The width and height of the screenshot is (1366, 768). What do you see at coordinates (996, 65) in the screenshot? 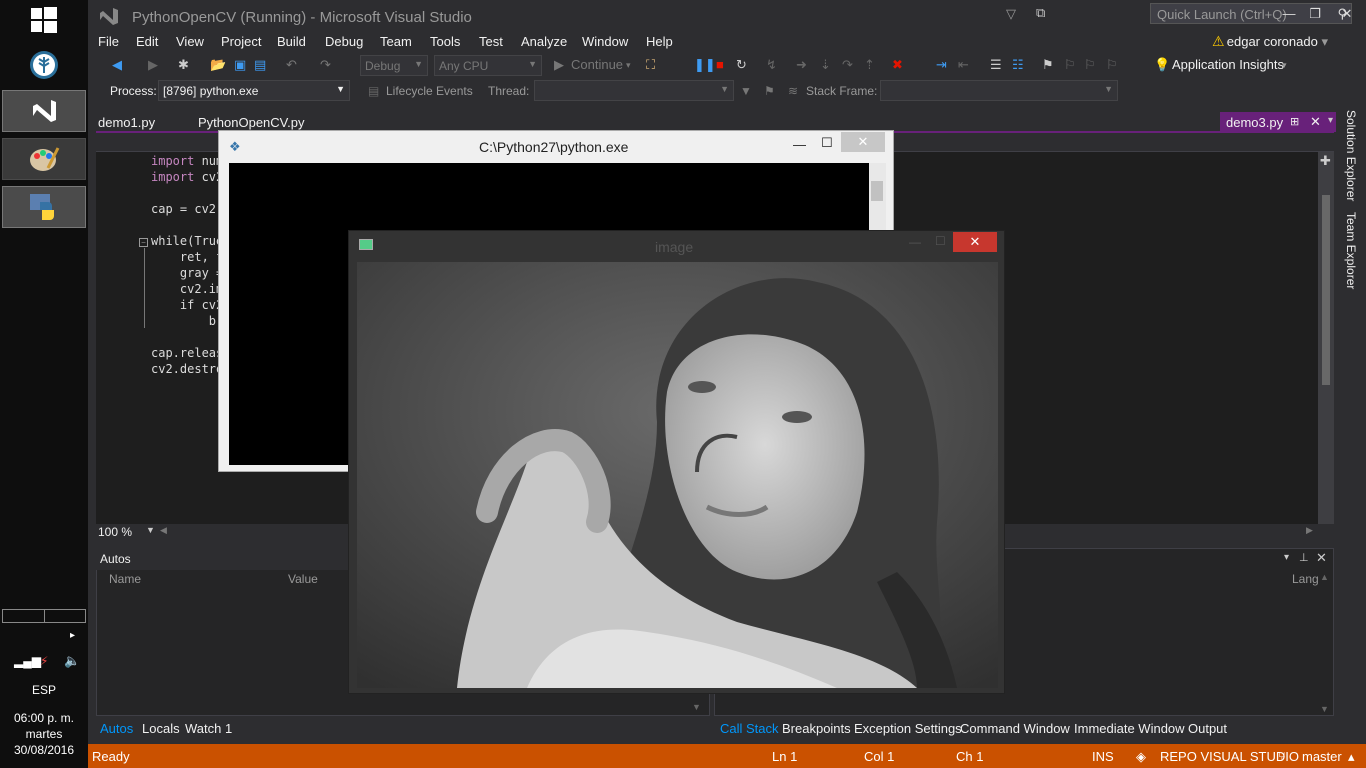
I see `comment-icon: ☰` at bounding box center [996, 65].